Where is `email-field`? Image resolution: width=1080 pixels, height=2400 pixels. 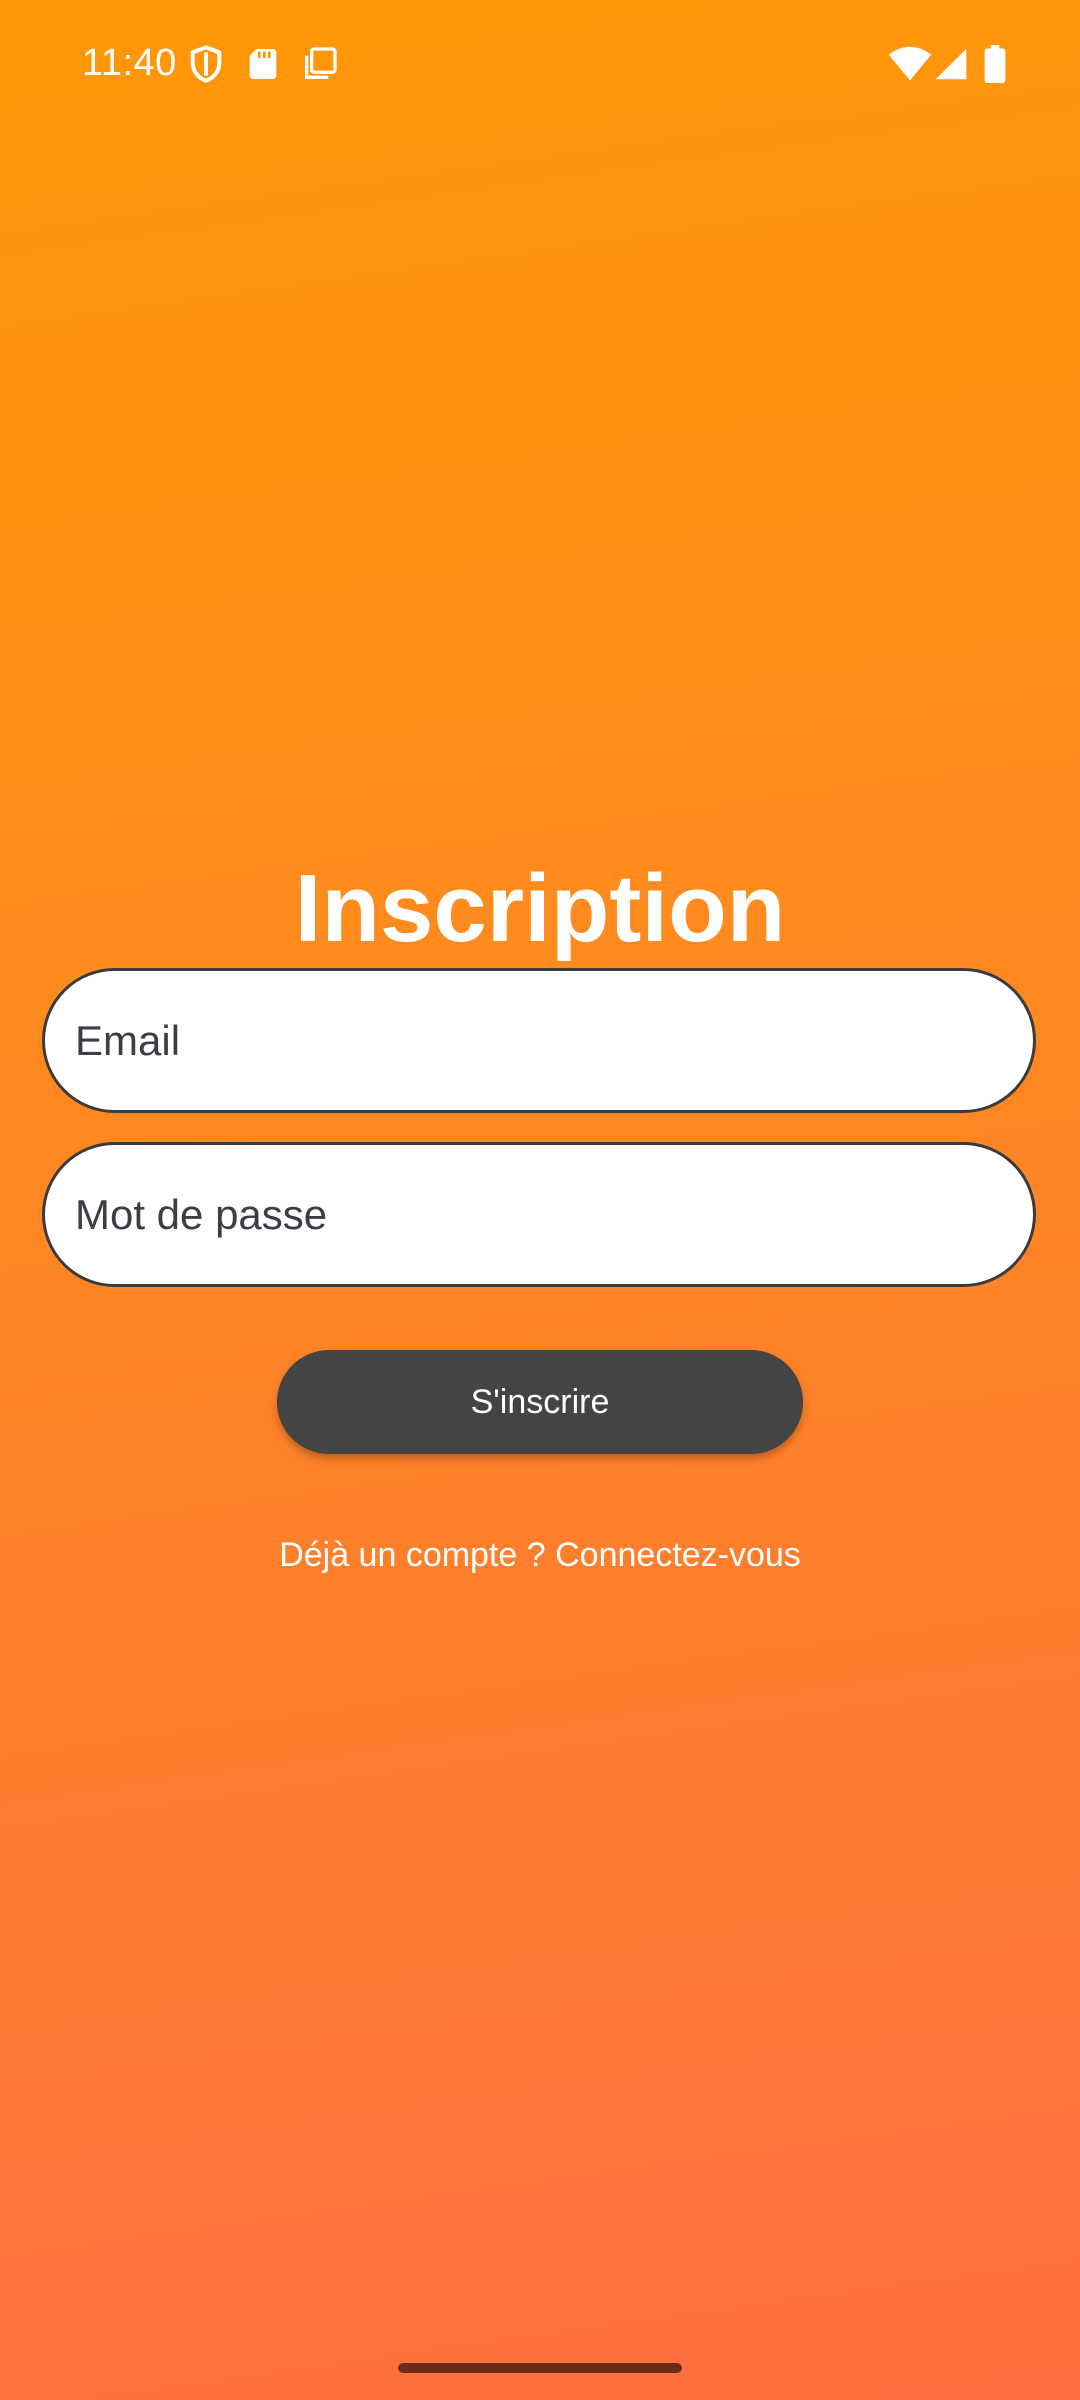
email-field is located at coordinates (539, 1040).